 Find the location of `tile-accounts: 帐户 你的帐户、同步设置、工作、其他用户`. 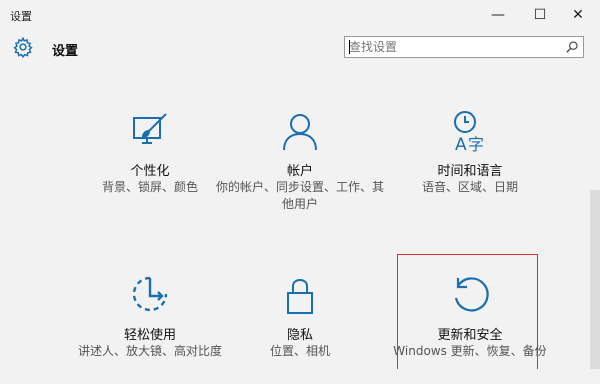

tile-accounts: 帐户 你的帐户、同步设置、工作、其他用户 is located at coordinates (300, 165).